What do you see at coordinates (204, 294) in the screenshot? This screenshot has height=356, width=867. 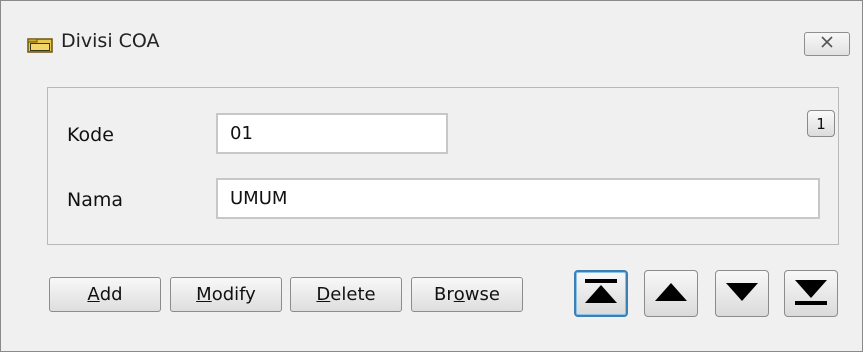 I see `modify-hotkey: M` at bounding box center [204, 294].